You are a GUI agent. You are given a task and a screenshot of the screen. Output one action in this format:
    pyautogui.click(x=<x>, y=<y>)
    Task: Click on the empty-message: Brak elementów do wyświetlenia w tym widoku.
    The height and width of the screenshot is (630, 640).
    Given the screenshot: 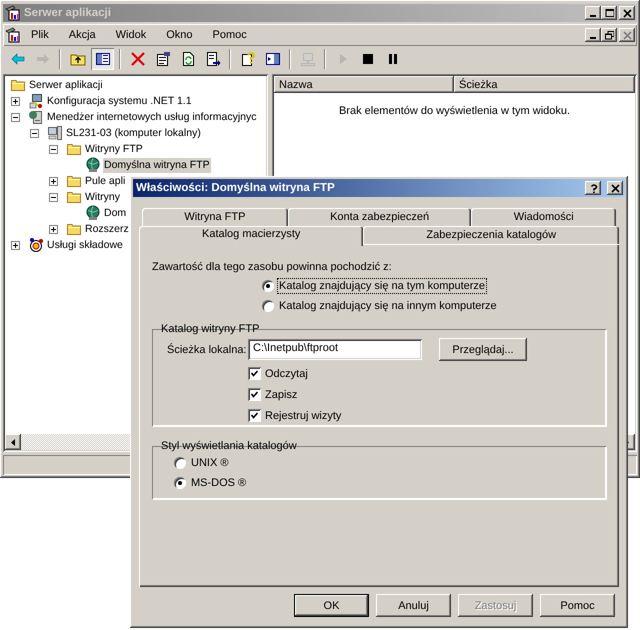 What is the action you would take?
    pyautogui.click(x=454, y=111)
    